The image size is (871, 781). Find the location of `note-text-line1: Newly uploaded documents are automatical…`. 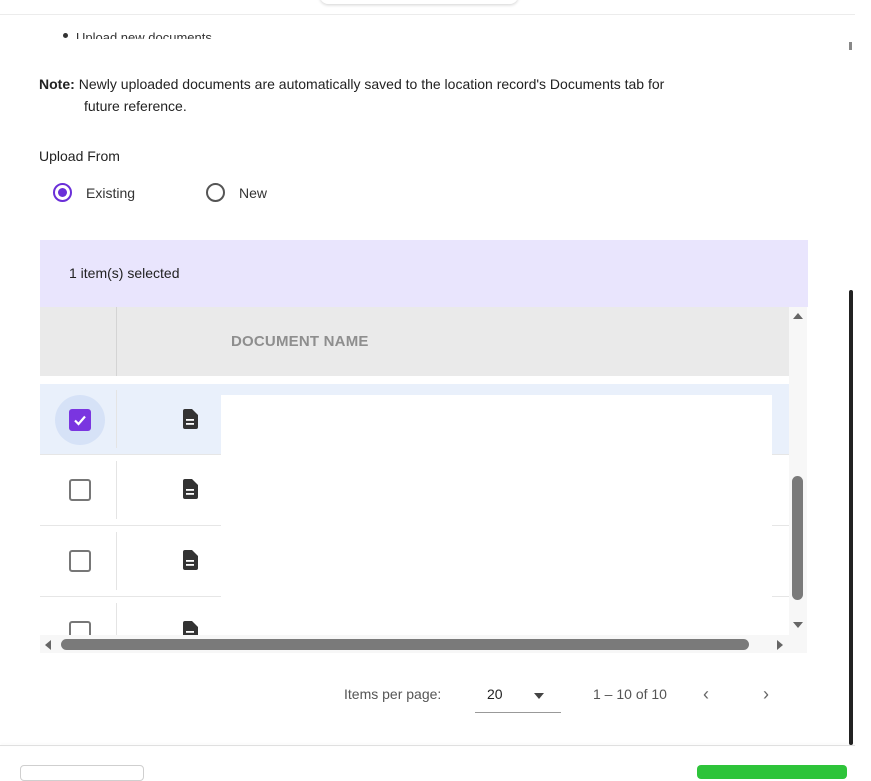

note-text-line1: Newly uploaded documents are automatical… is located at coordinates (371, 84).